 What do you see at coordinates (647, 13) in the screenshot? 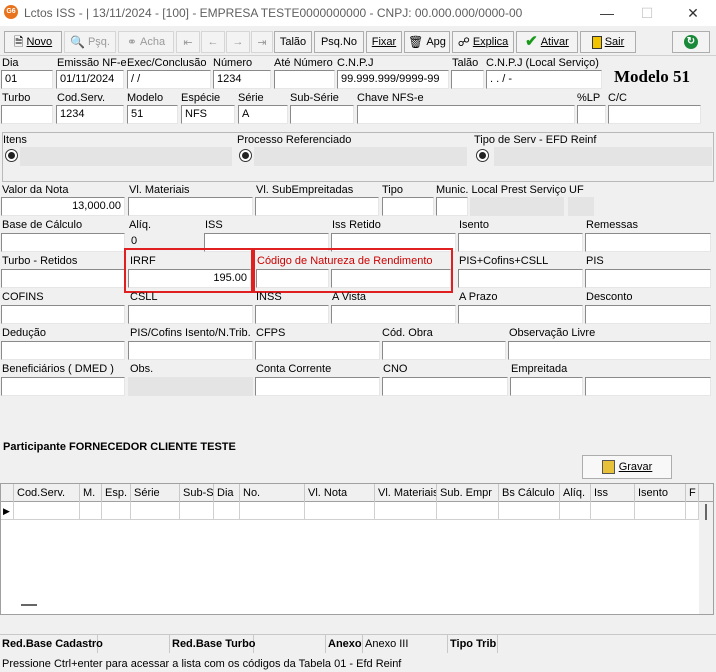
I see `maximize-icon: ☐` at bounding box center [647, 13].